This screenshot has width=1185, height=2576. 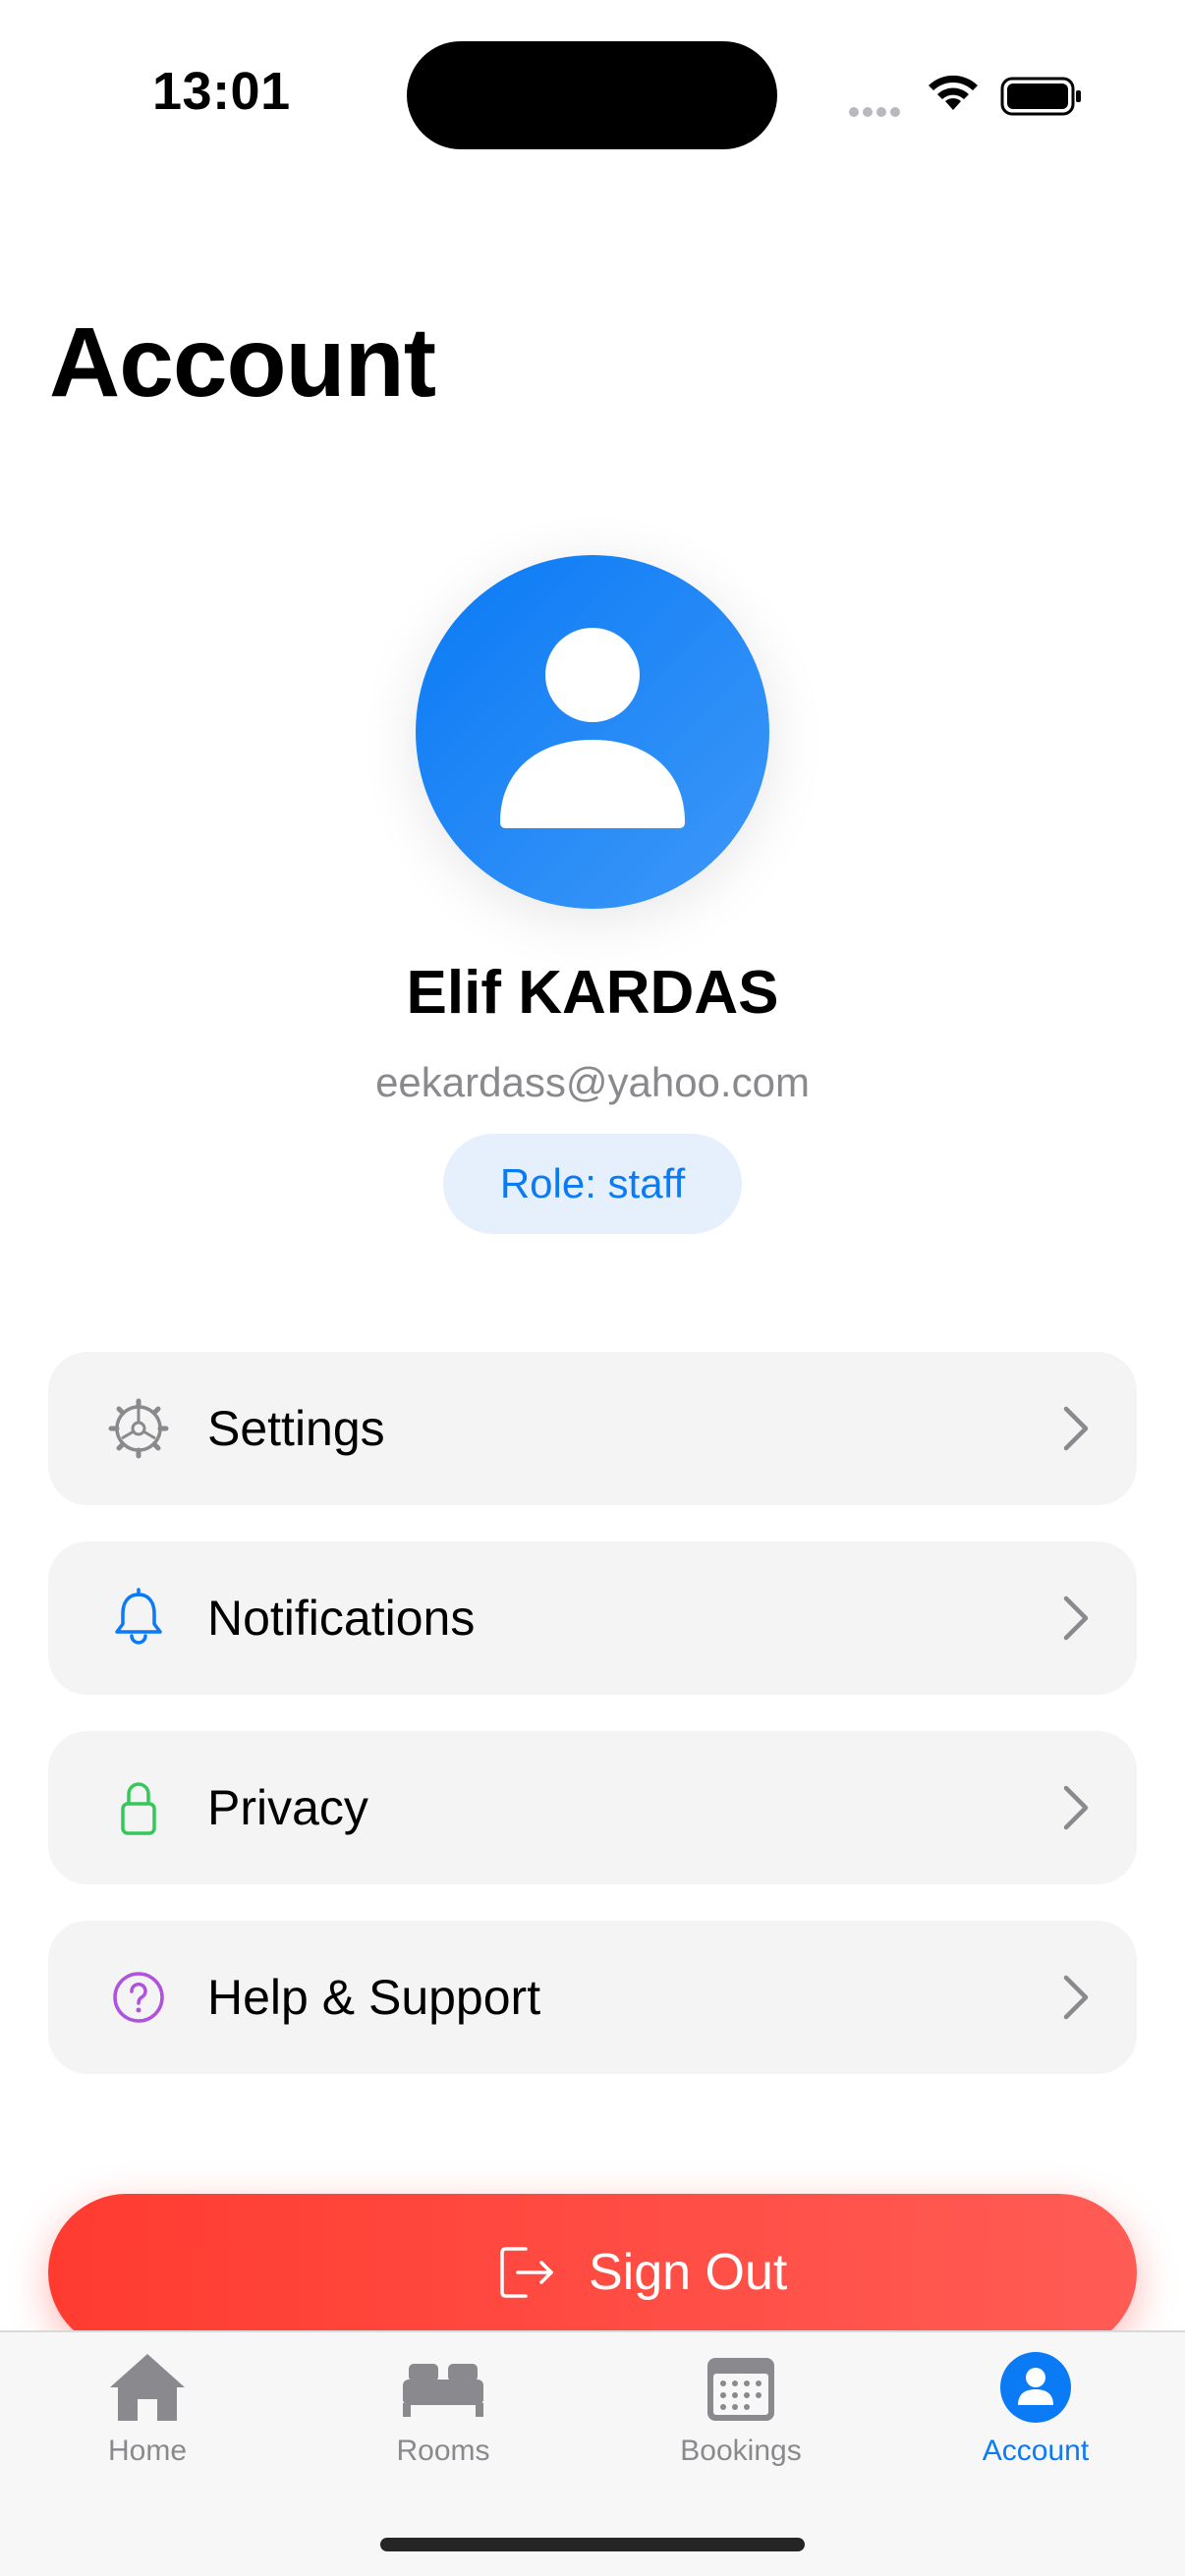 What do you see at coordinates (138, 1997) in the screenshot?
I see `question-circle-icon` at bounding box center [138, 1997].